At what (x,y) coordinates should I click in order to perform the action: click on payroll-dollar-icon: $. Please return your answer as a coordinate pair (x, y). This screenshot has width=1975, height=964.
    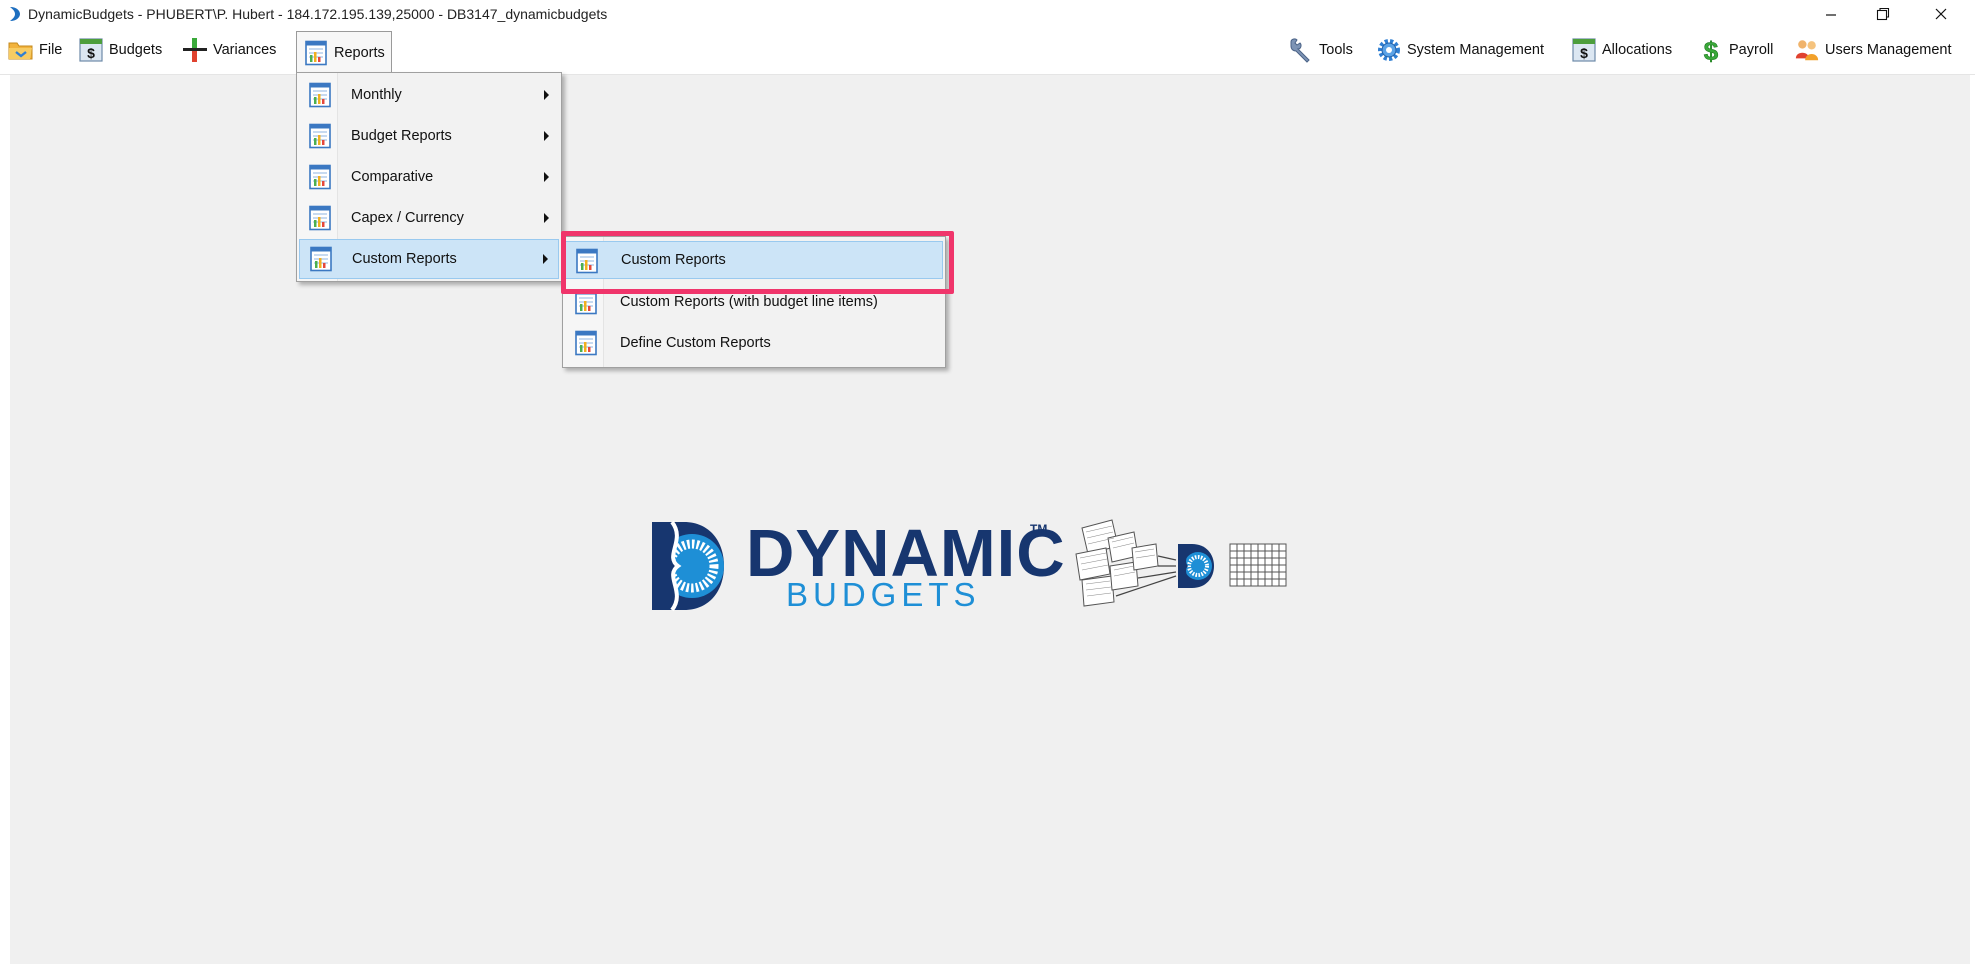
    Looking at the image, I should click on (1711, 50).